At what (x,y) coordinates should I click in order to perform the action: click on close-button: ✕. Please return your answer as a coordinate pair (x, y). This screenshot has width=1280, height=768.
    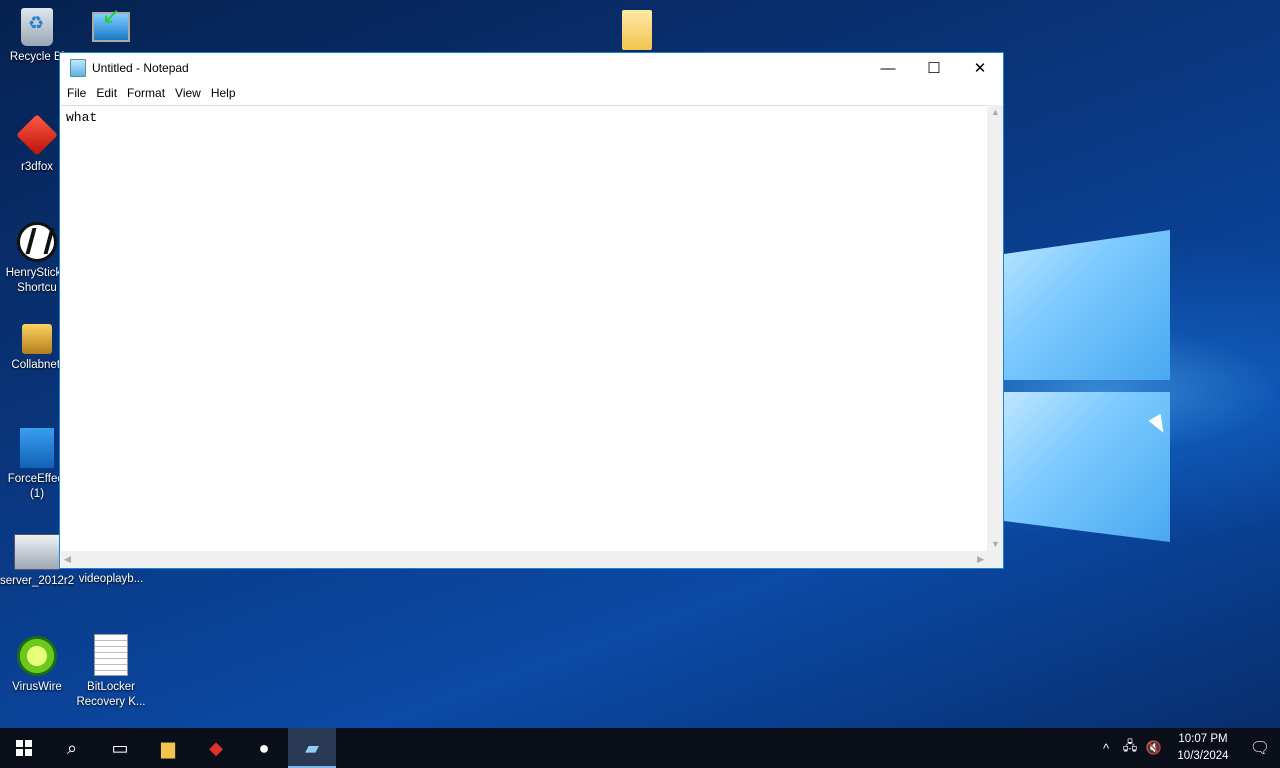
    Looking at the image, I should click on (980, 68).